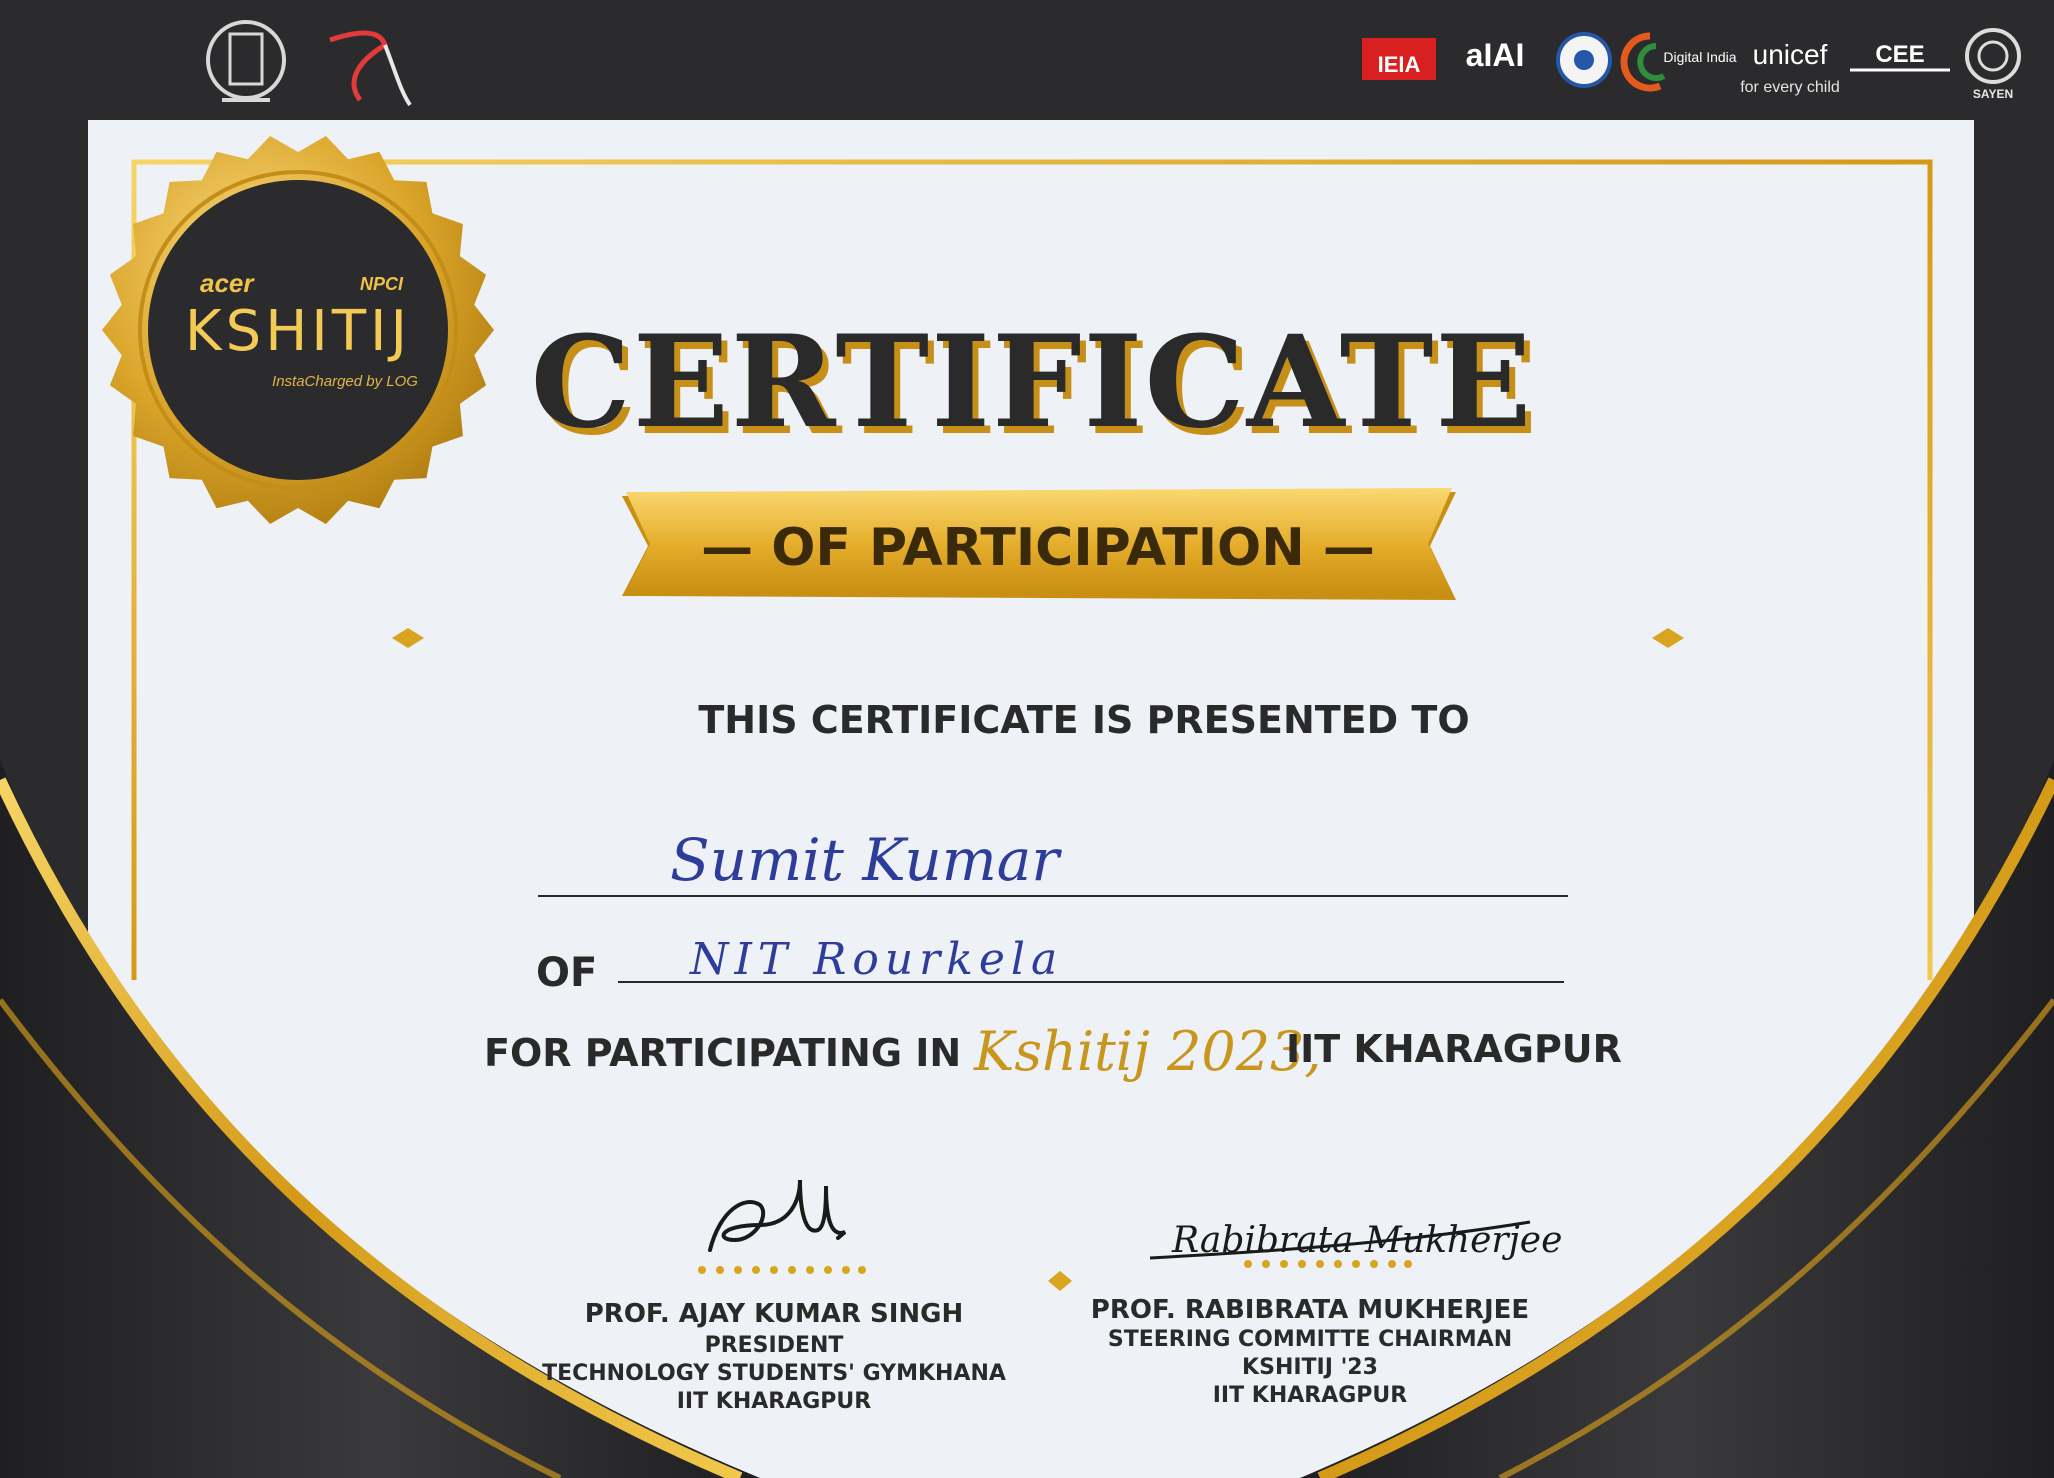  Describe the element at coordinates (566, 973) in the screenshot. I see `of-label: OF` at that location.